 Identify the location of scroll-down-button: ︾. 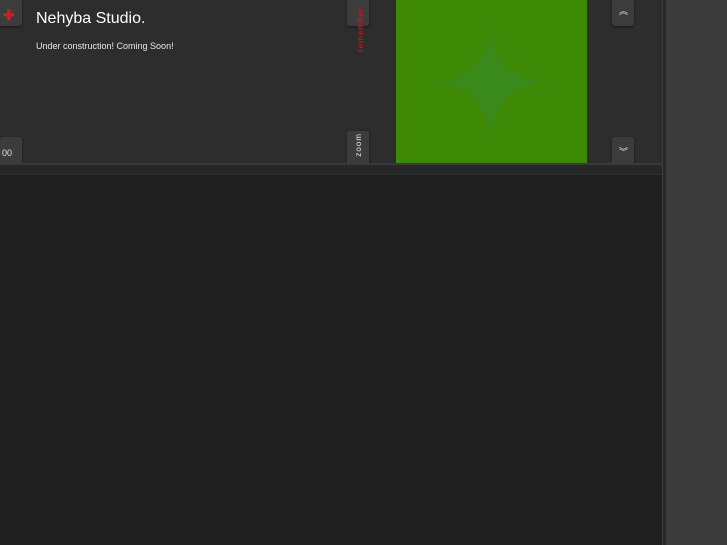
(623, 150).